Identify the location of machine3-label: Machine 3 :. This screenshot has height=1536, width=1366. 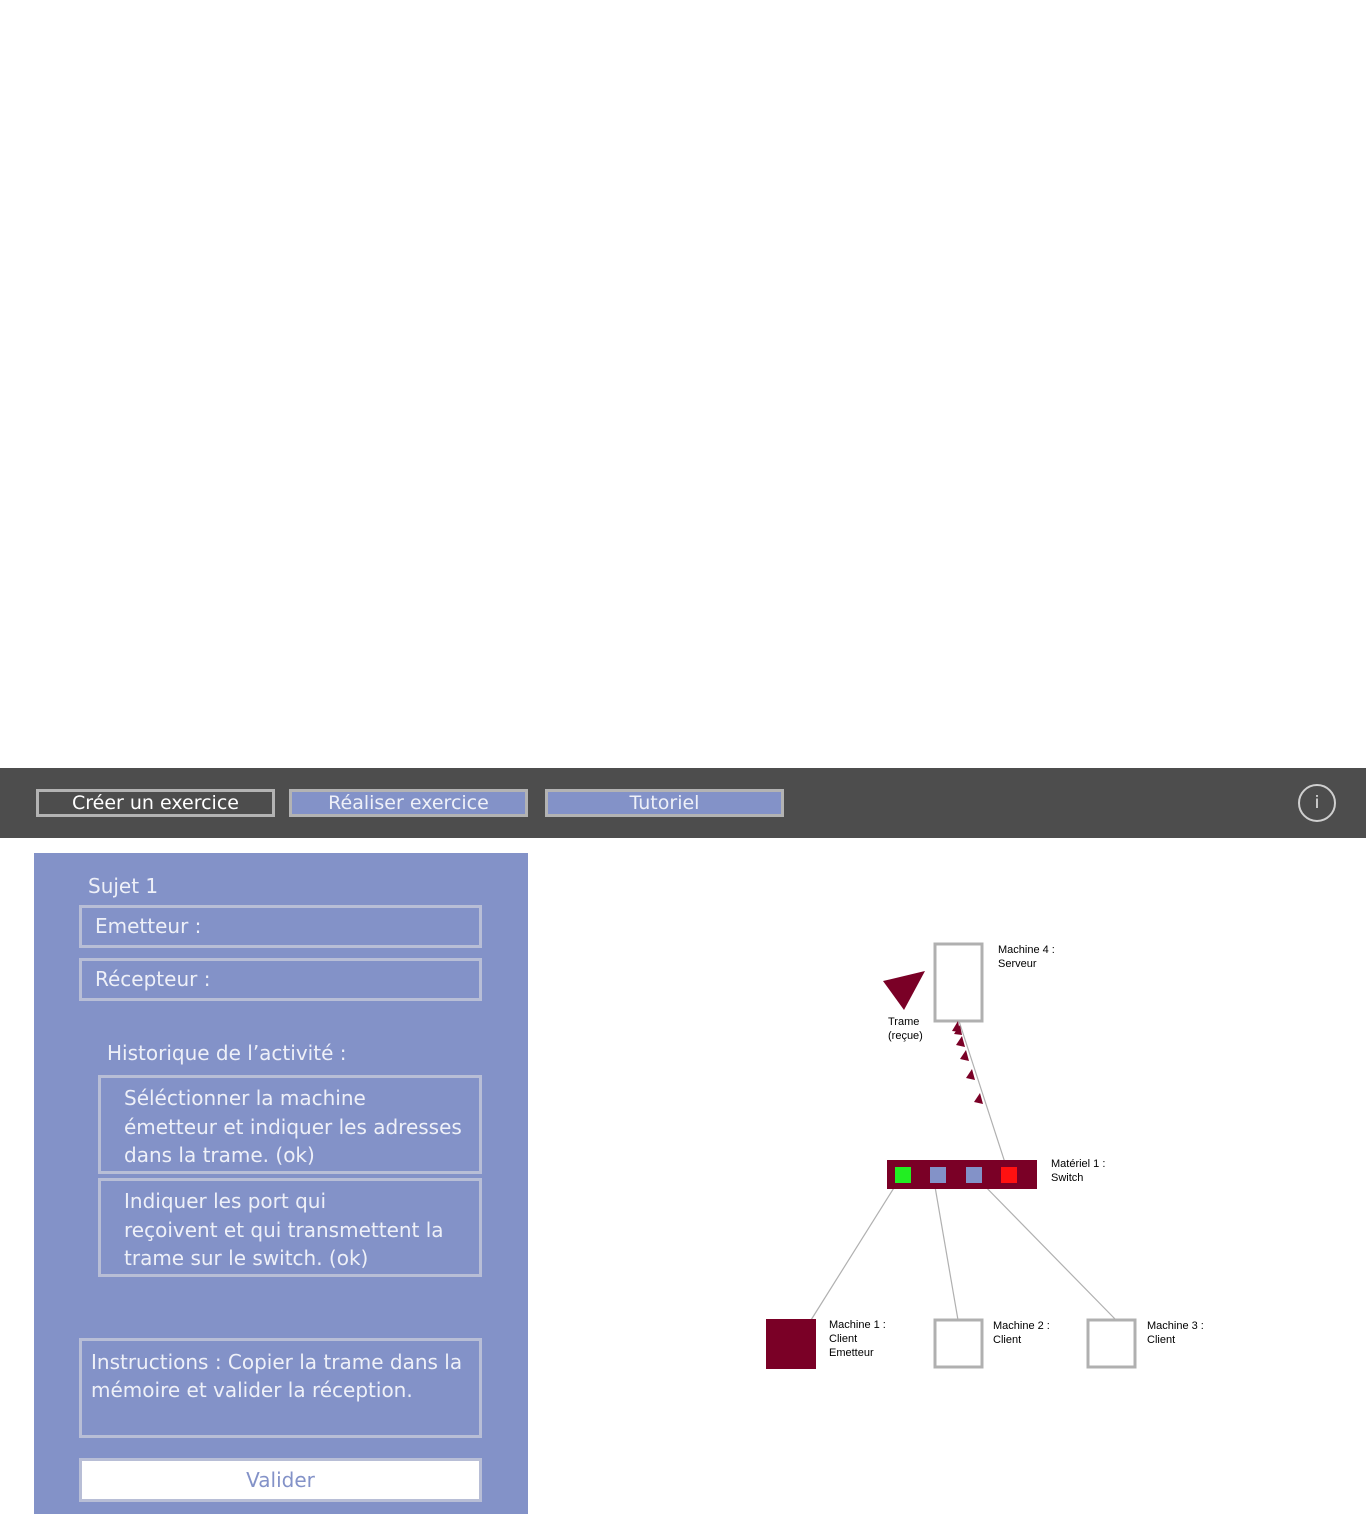
(1175, 1326).